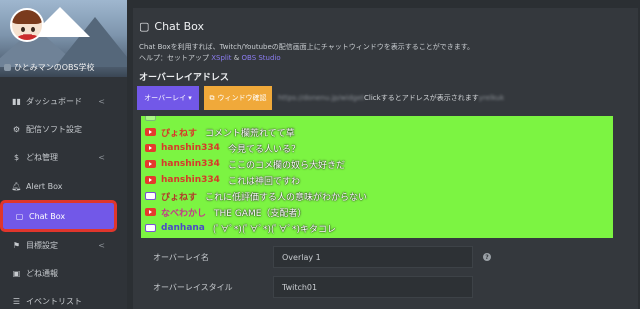  Describe the element at coordinates (261, 58) in the screenshot. I see `obs-studio-link: OBS Studio` at that location.